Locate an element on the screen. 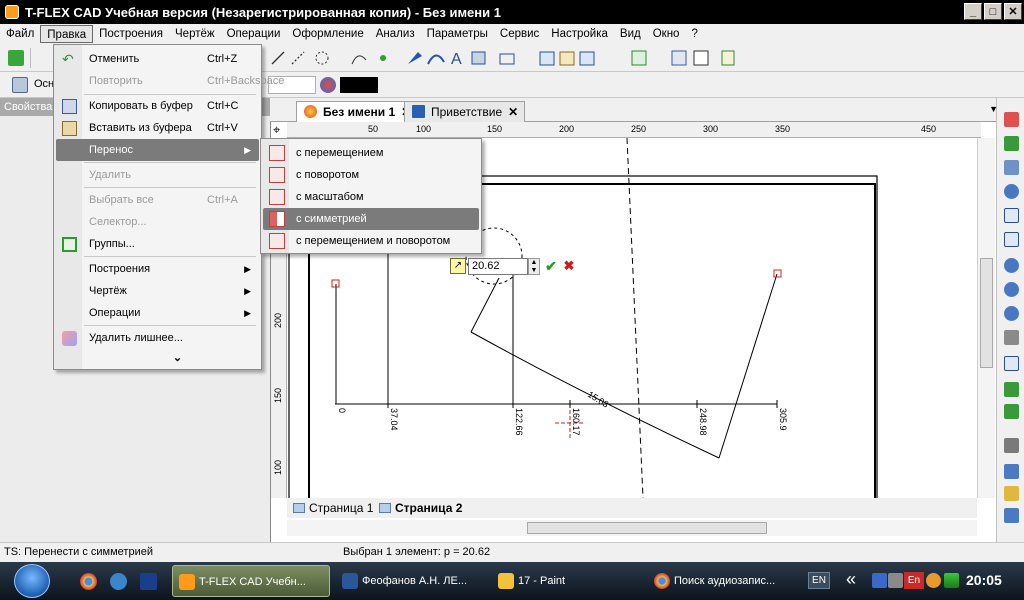  window-icon is located at coordinates (1011, 471).